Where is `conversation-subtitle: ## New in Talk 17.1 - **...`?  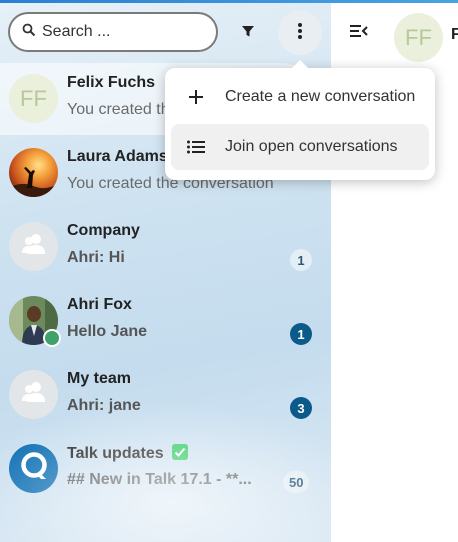 conversation-subtitle: ## New in Talk 17.1 - **... is located at coordinates (159, 479).